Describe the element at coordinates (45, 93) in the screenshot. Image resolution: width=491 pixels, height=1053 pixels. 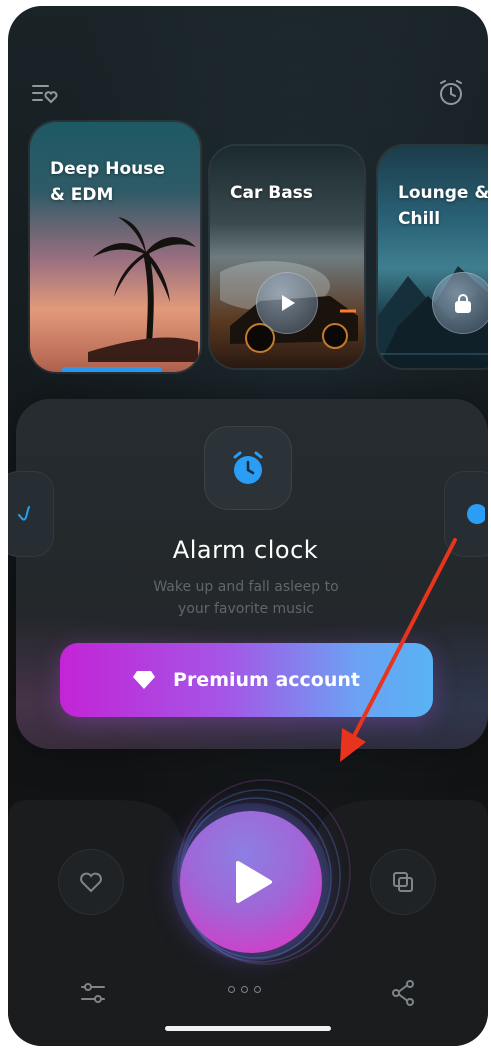
I see `favorites-list-icon` at that location.